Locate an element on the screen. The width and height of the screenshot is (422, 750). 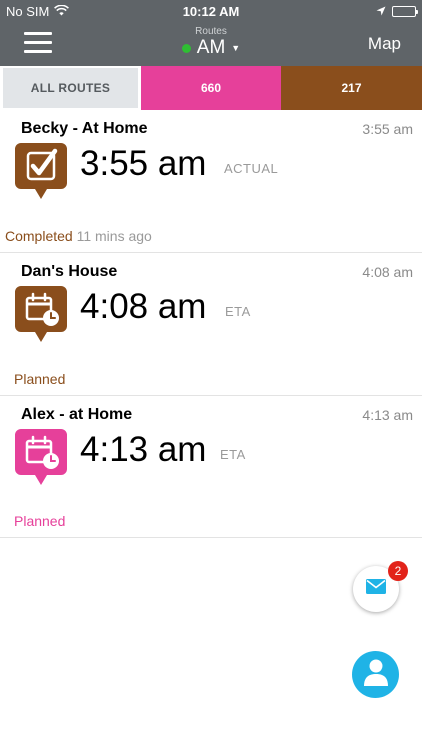
unread-badge: 2 is located at coordinates (398, 571).